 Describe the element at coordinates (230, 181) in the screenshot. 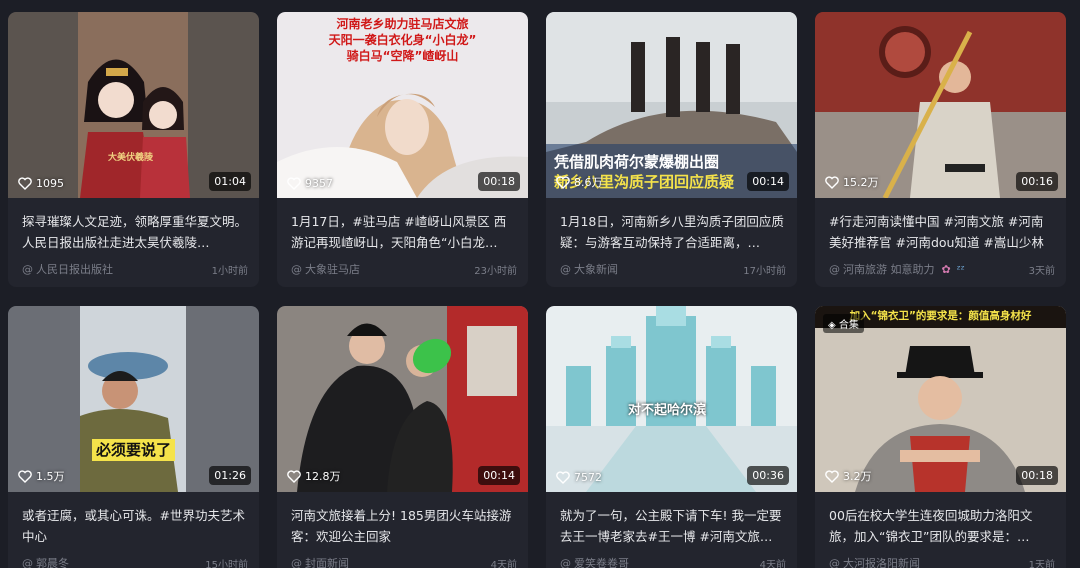

I see `video-duration: 01:04` at that location.